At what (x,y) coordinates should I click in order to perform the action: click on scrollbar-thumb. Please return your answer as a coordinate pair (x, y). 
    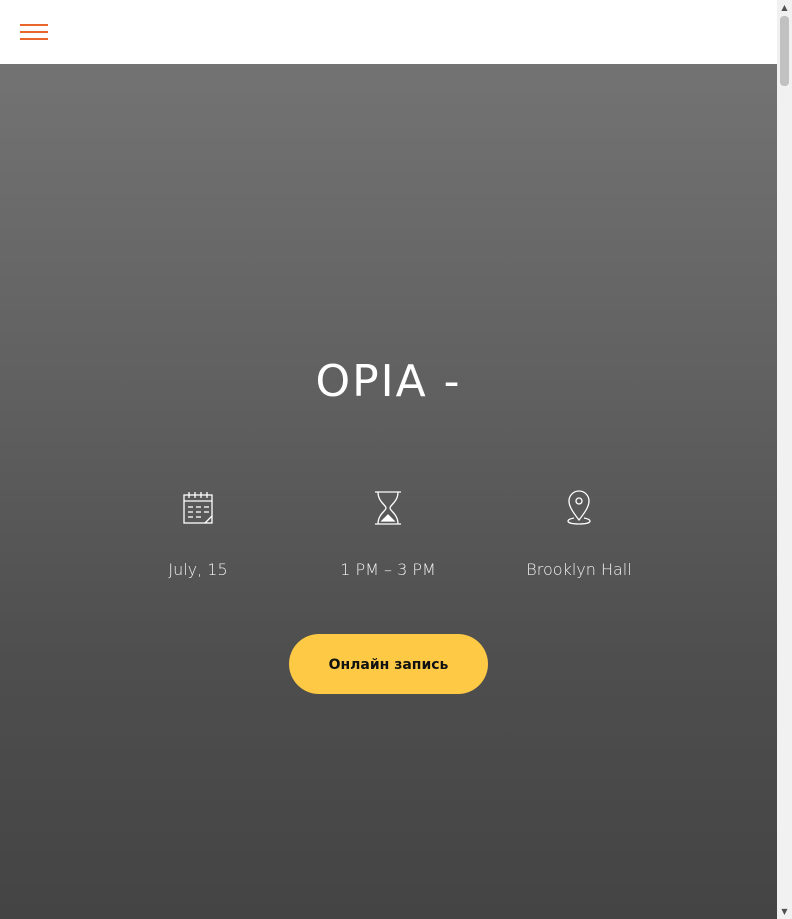
    Looking at the image, I should click on (784, 51).